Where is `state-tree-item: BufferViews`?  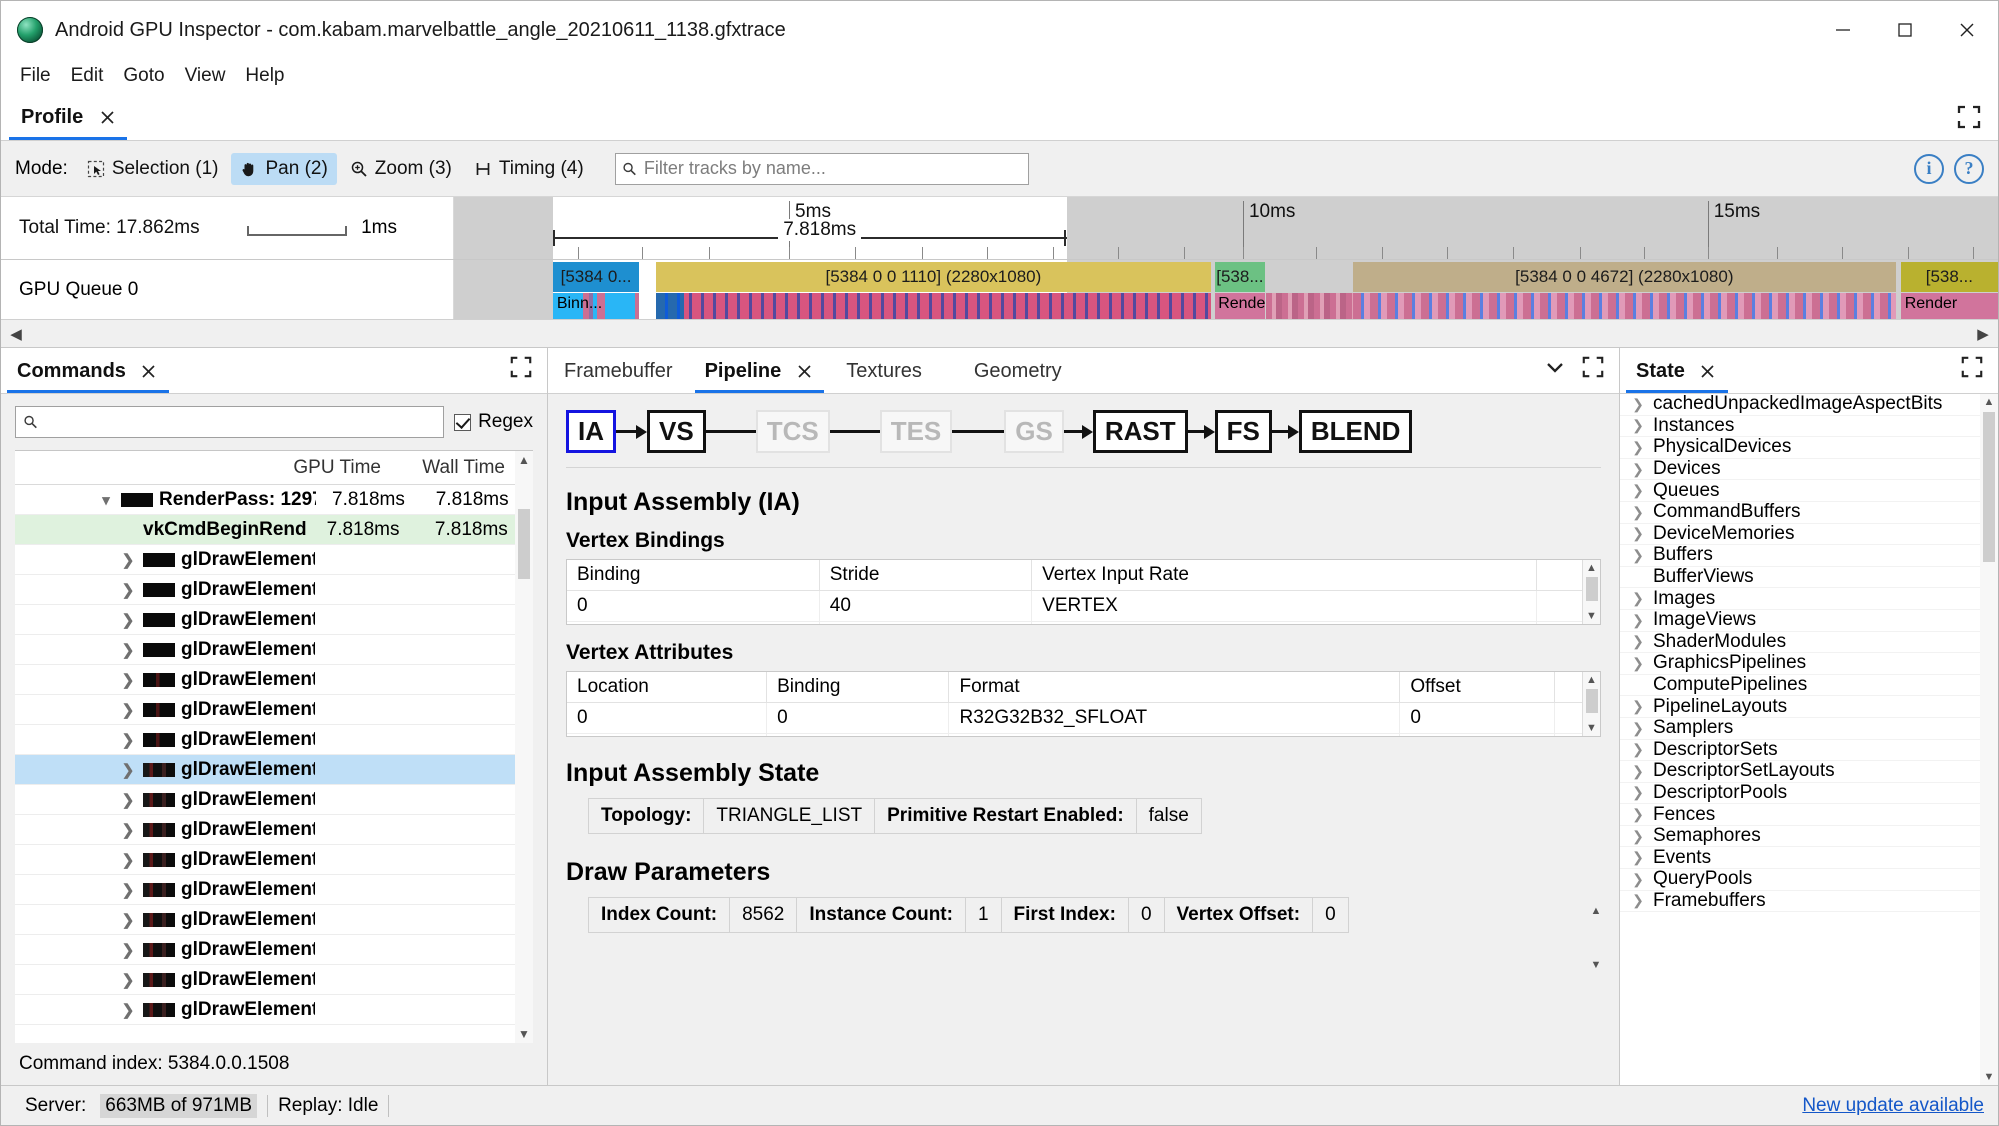
state-tree-item: BufferViews is located at coordinates (1800, 577).